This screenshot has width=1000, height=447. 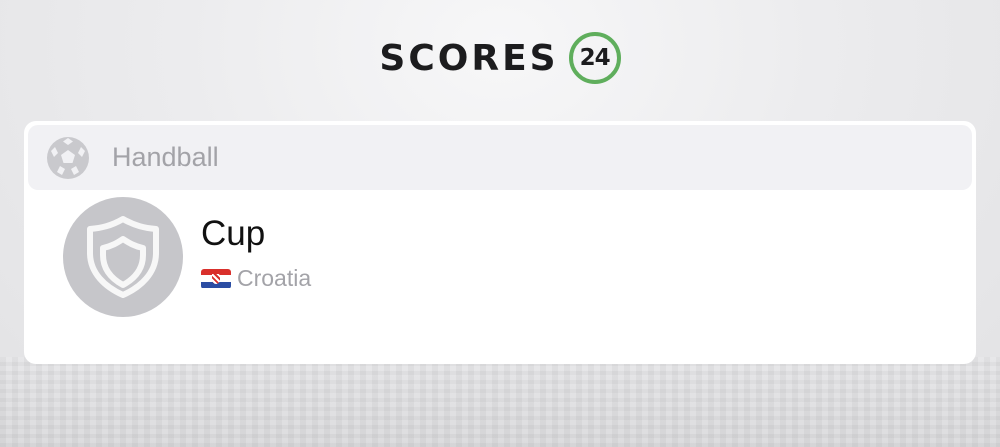 I want to click on tournament-row: Cup Croatia, so click(x=187, y=257).